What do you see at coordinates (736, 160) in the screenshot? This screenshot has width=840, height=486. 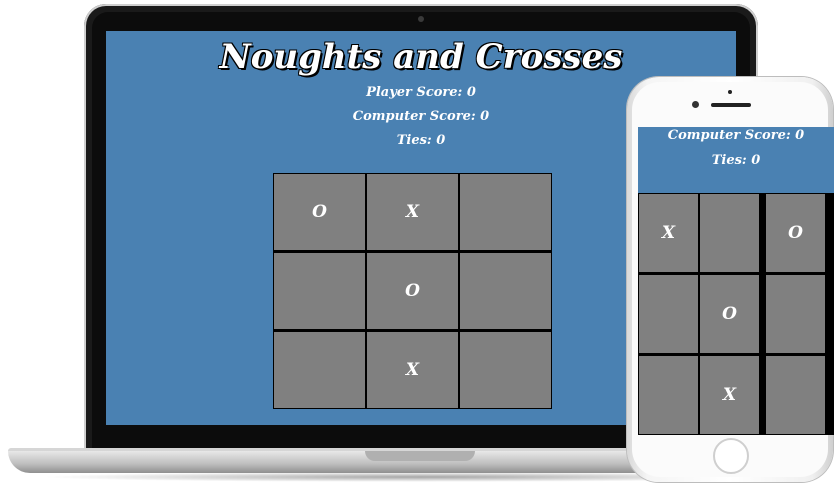 I see `phone-ties-count: Ties: 0` at bounding box center [736, 160].